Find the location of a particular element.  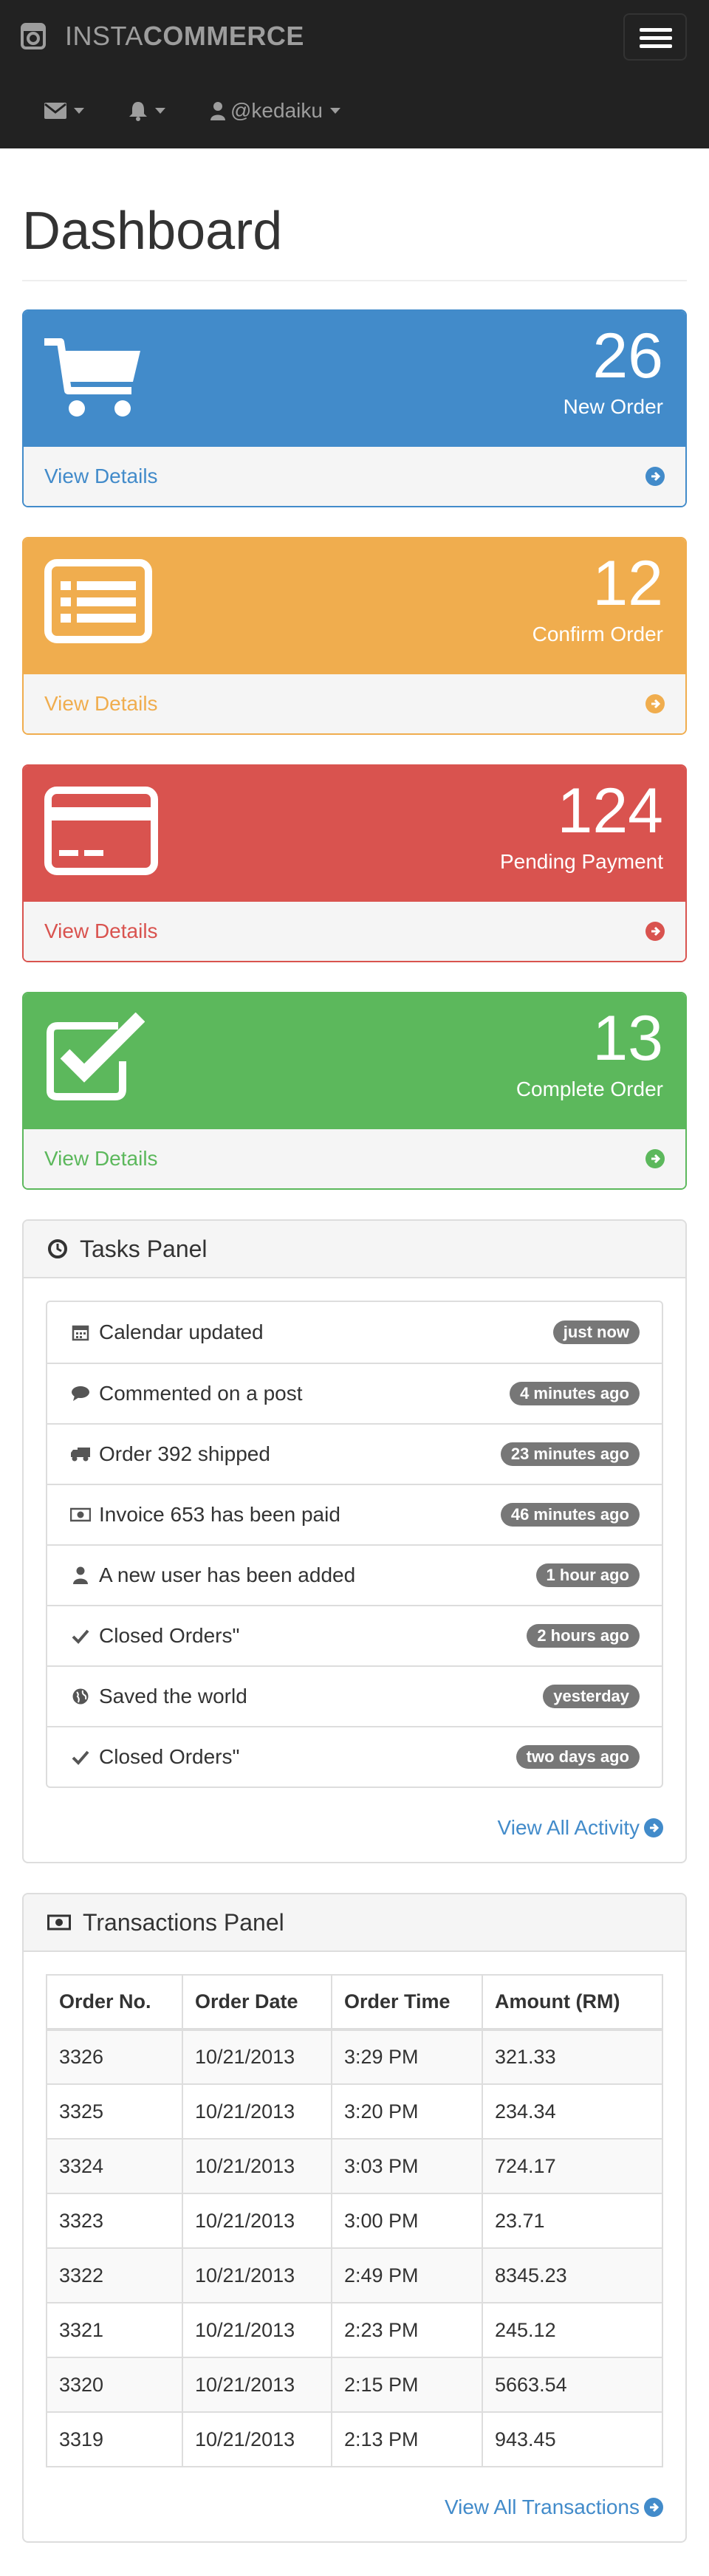

table-row: 3321 10/21/2013 2:23 PM 245.12 is located at coordinates (354, 2330).